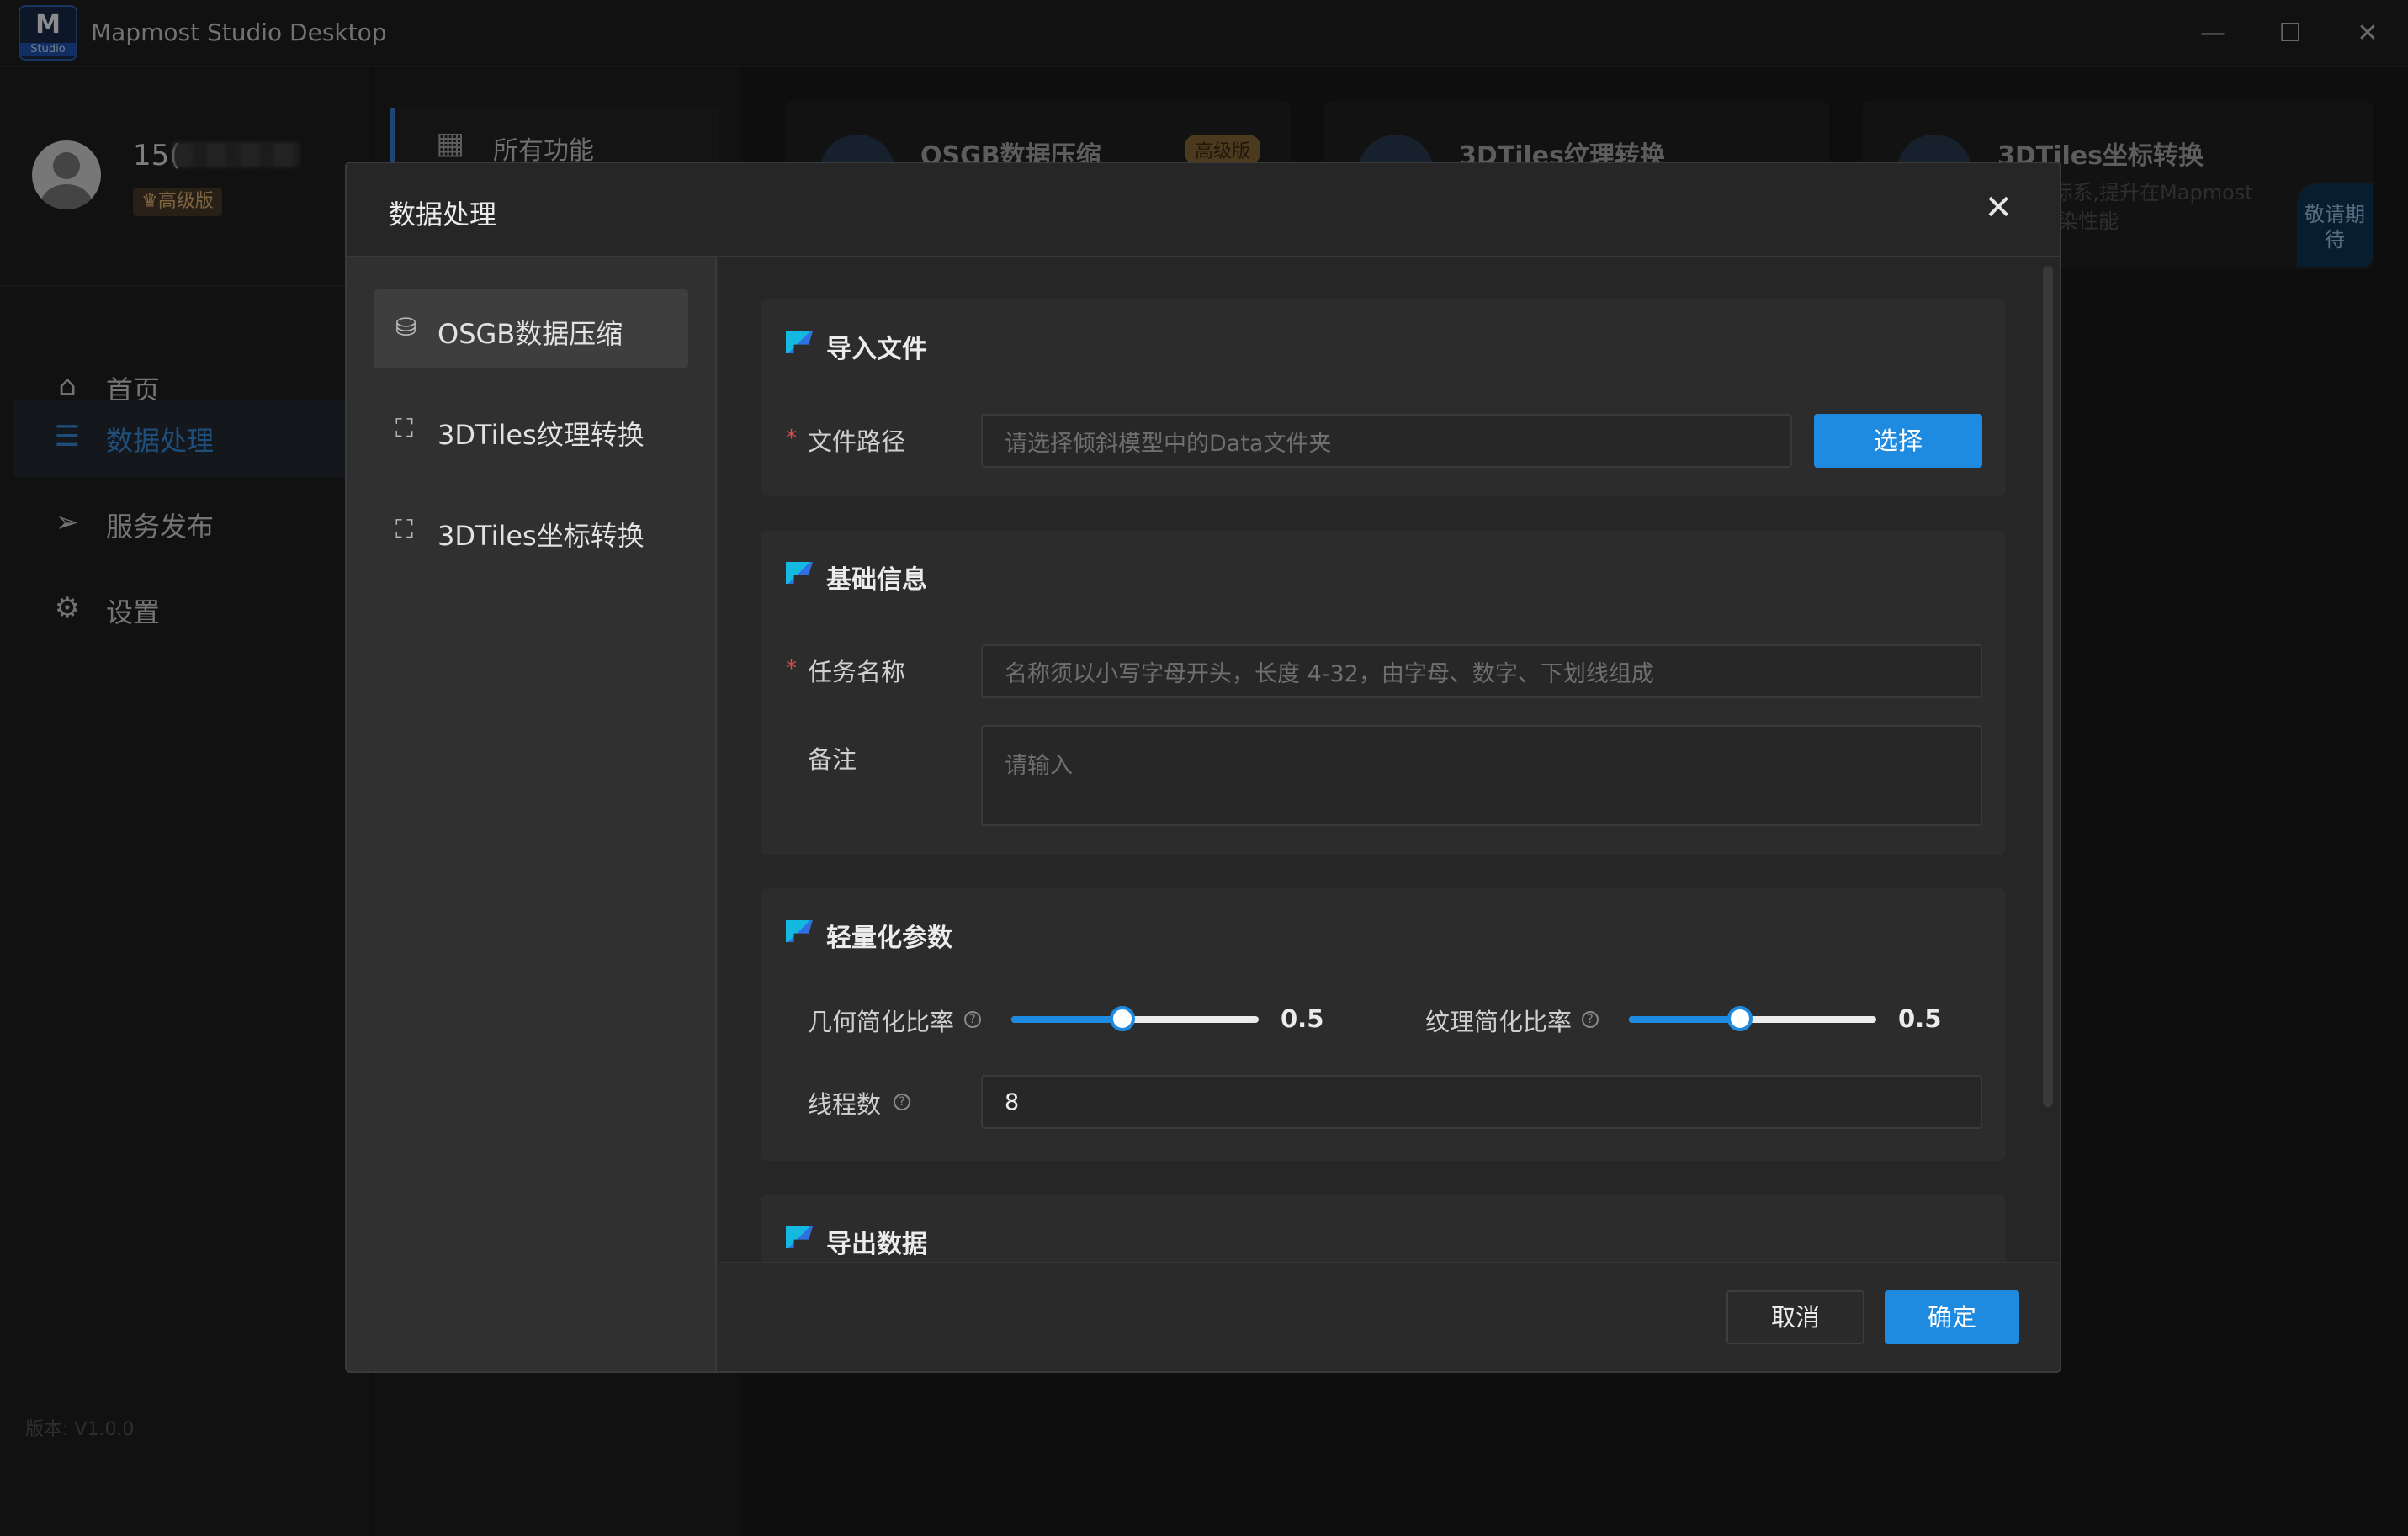  What do you see at coordinates (889, 938) in the screenshot?
I see `section-title: 轻量化参数` at bounding box center [889, 938].